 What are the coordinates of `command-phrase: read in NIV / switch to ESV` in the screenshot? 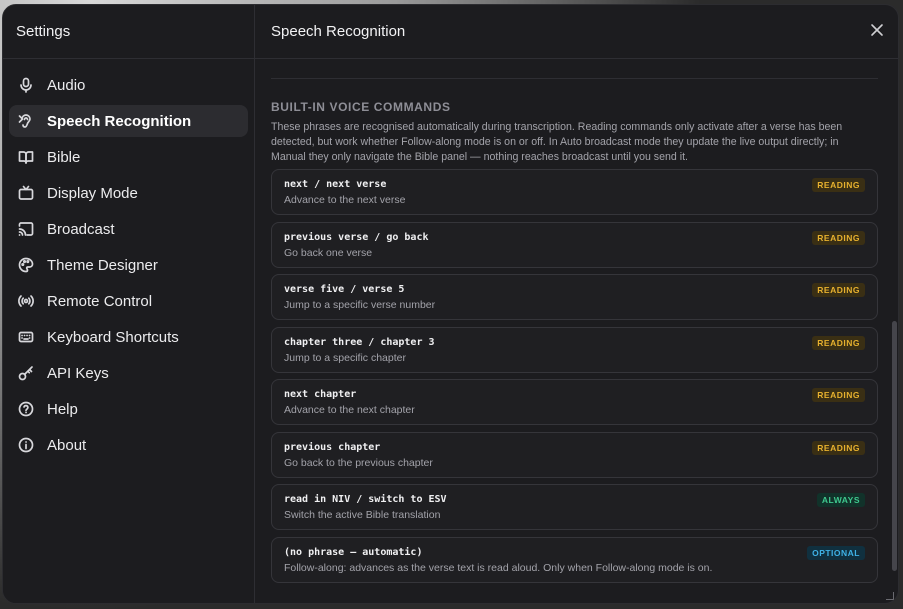 It's located at (365, 499).